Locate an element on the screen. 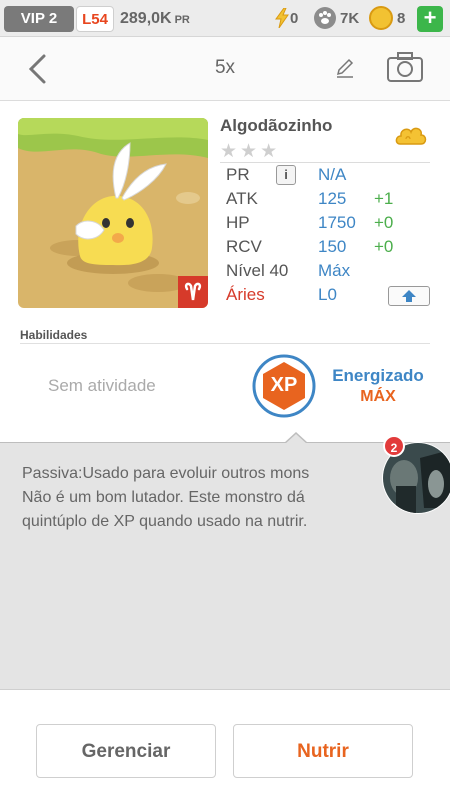 The image size is (450, 800). level-label: Nível 40 is located at coordinates (257, 270).